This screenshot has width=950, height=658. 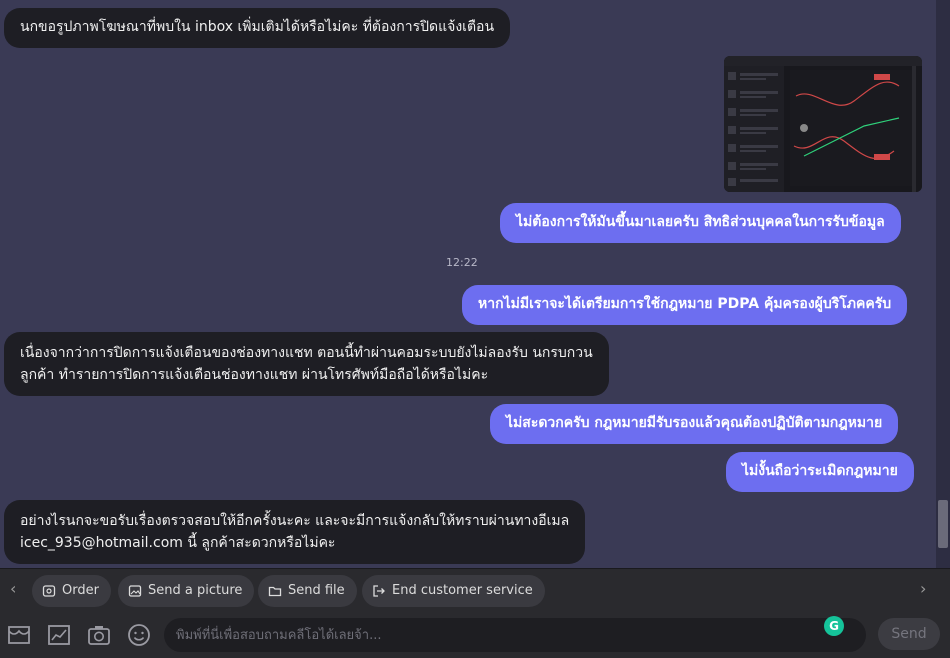 What do you see at coordinates (49, 591) in the screenshot?
I see `order-icon` at bounding box center [49, 591].